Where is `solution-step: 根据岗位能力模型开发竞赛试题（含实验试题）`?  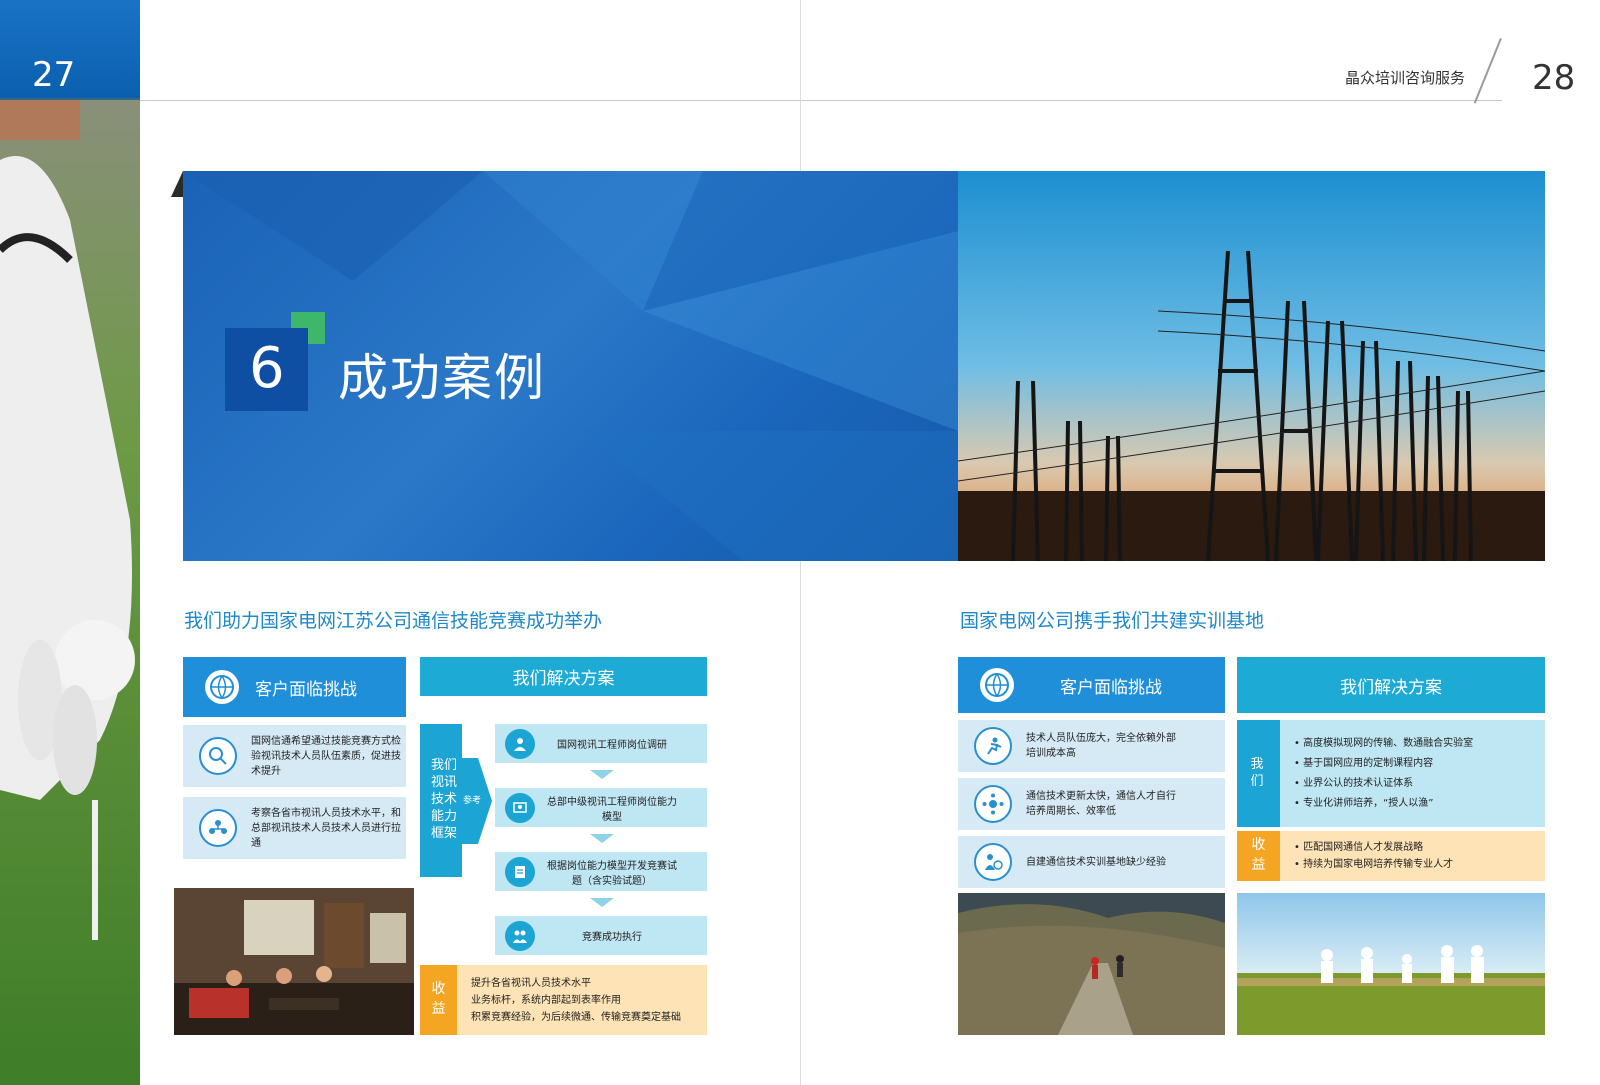 solution-step: 根据岗位能力模型开发竞赛试题（含实验试题） is located at coordinates (601, 871).